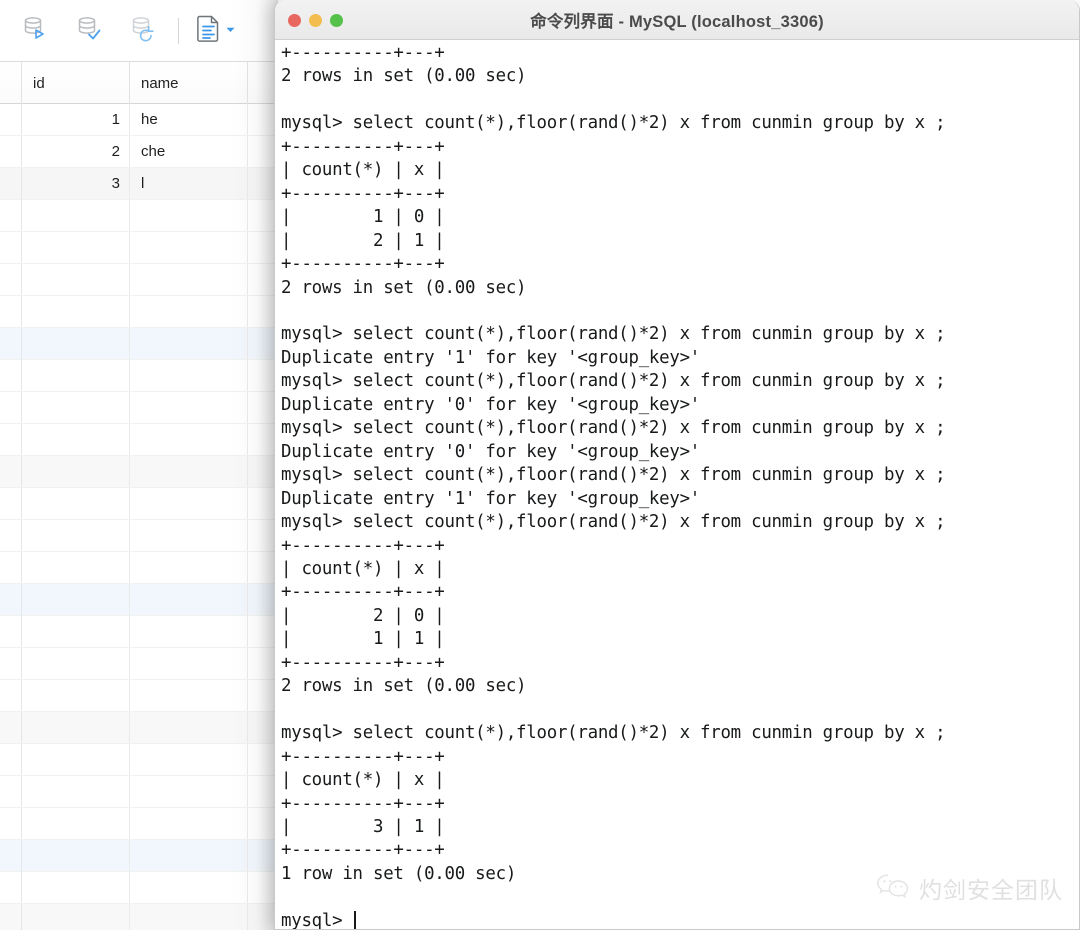 The image size is (1080, 930). Describe the element at coordinates (315, 20) in the screenshot. I see `minimize-button` at that location.